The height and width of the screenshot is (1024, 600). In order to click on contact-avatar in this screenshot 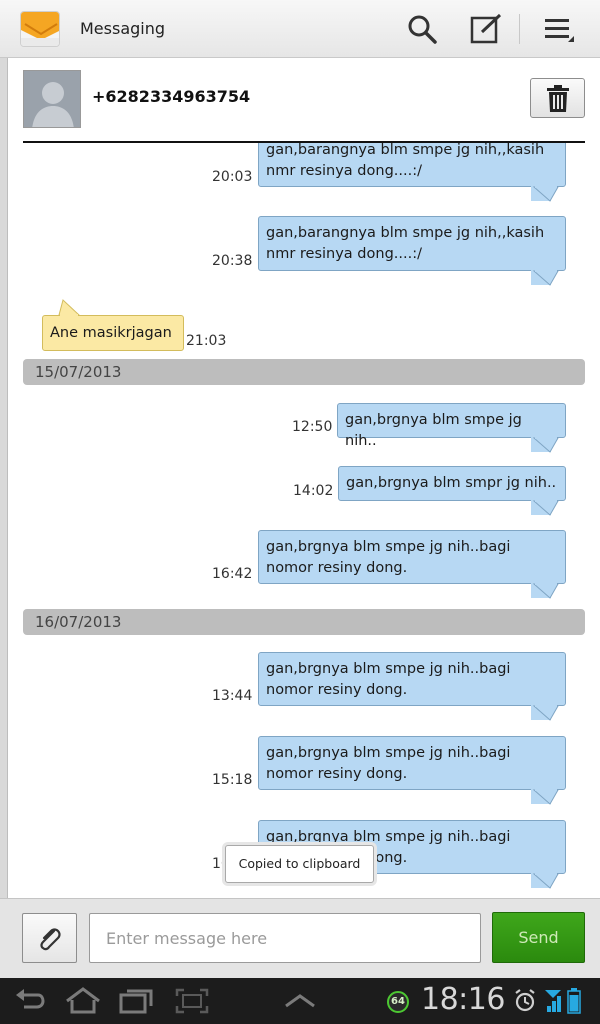, I will do `click(52, 99)`.